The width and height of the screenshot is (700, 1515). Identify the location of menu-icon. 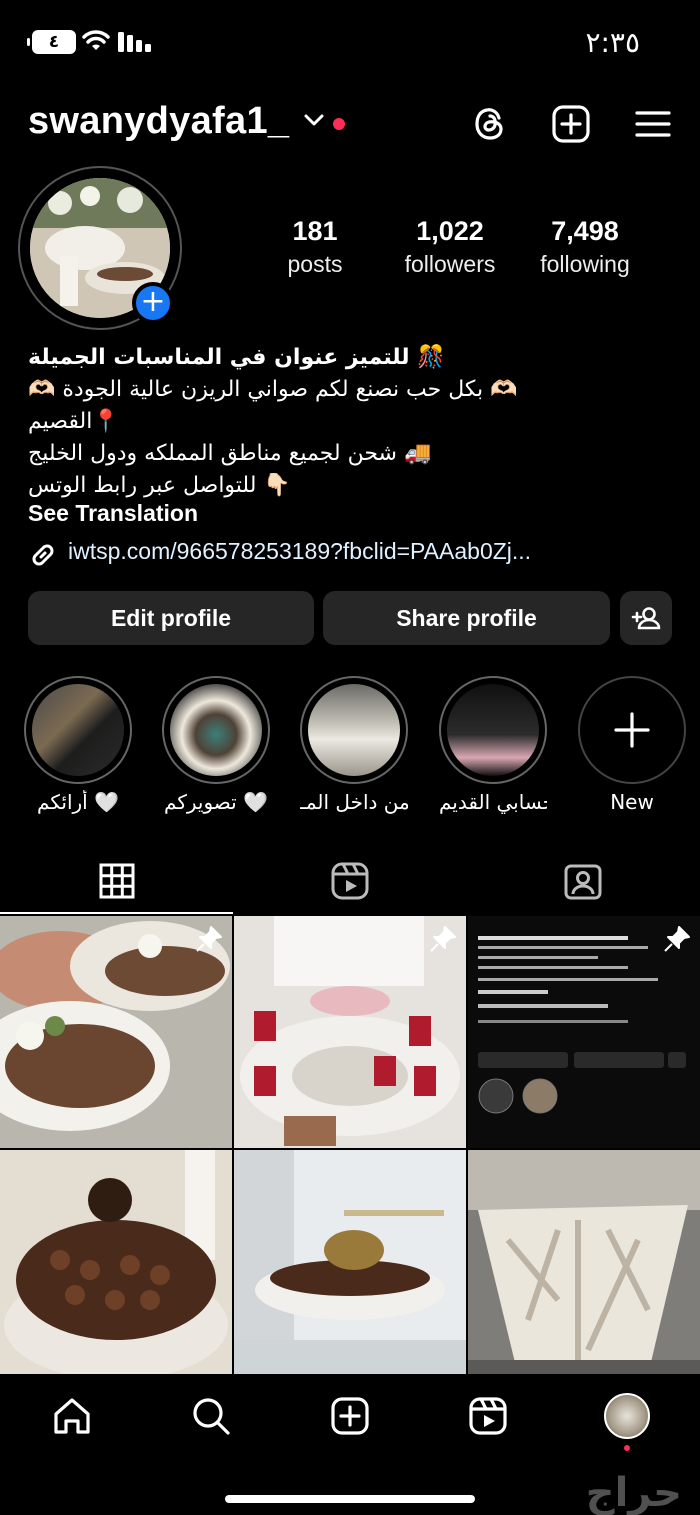
(653, 124).